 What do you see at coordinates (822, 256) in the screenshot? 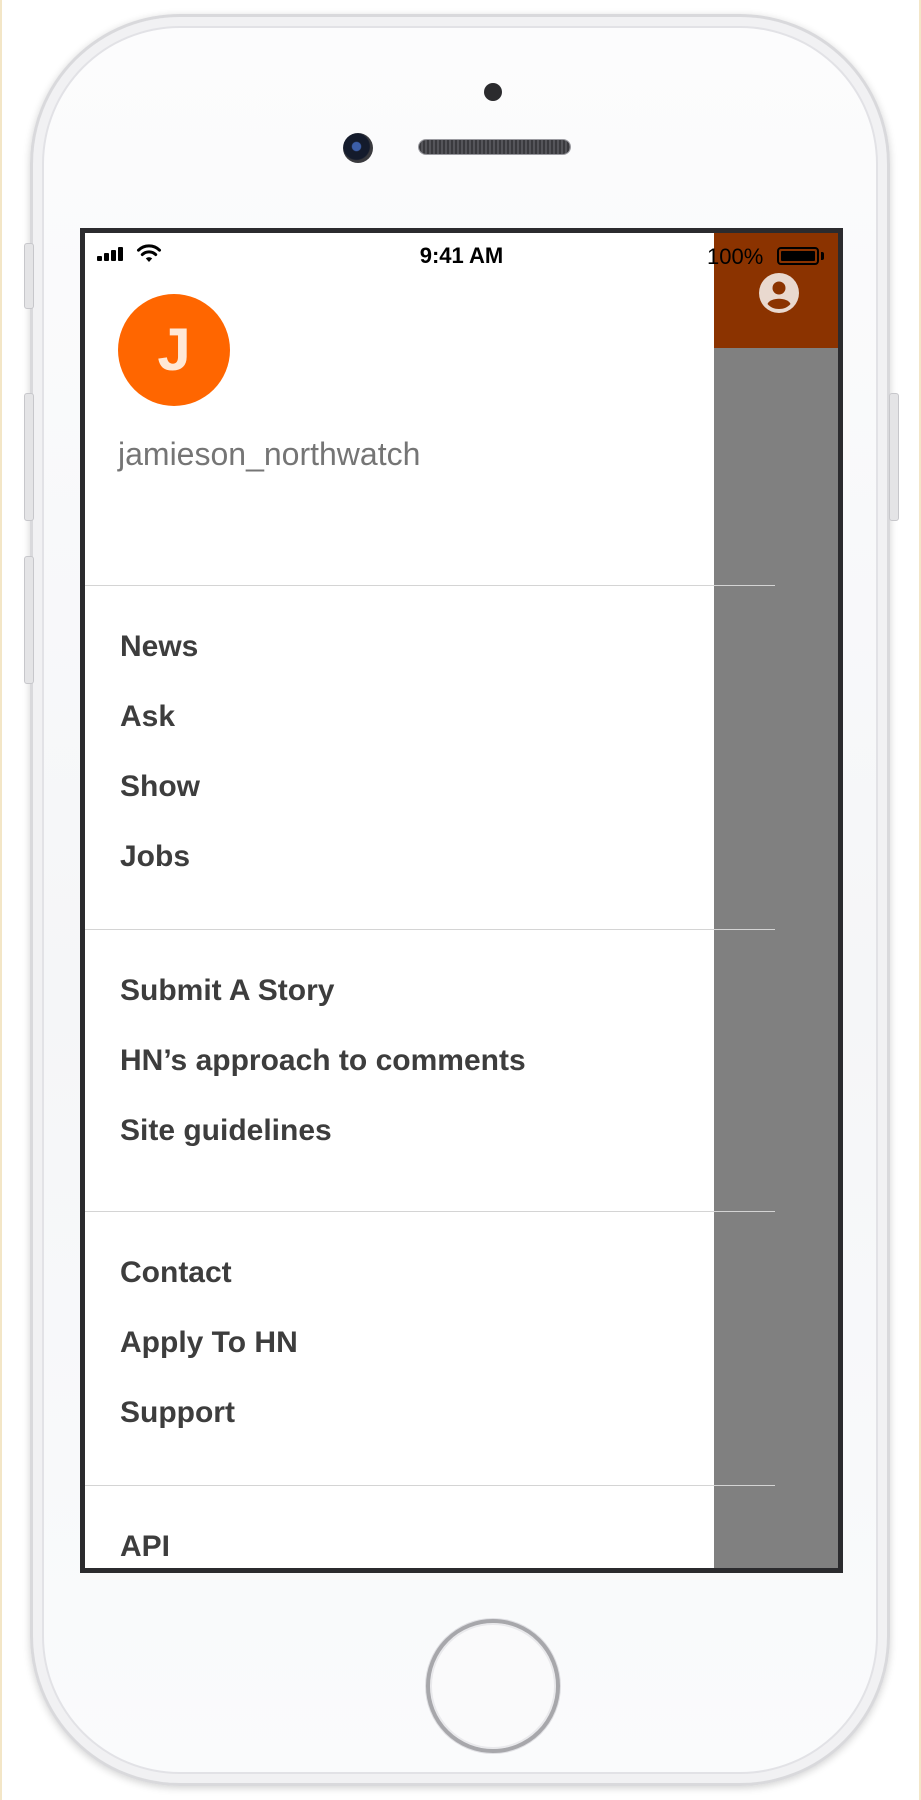
I see `battery-tip` at bounding box center [822, 256].